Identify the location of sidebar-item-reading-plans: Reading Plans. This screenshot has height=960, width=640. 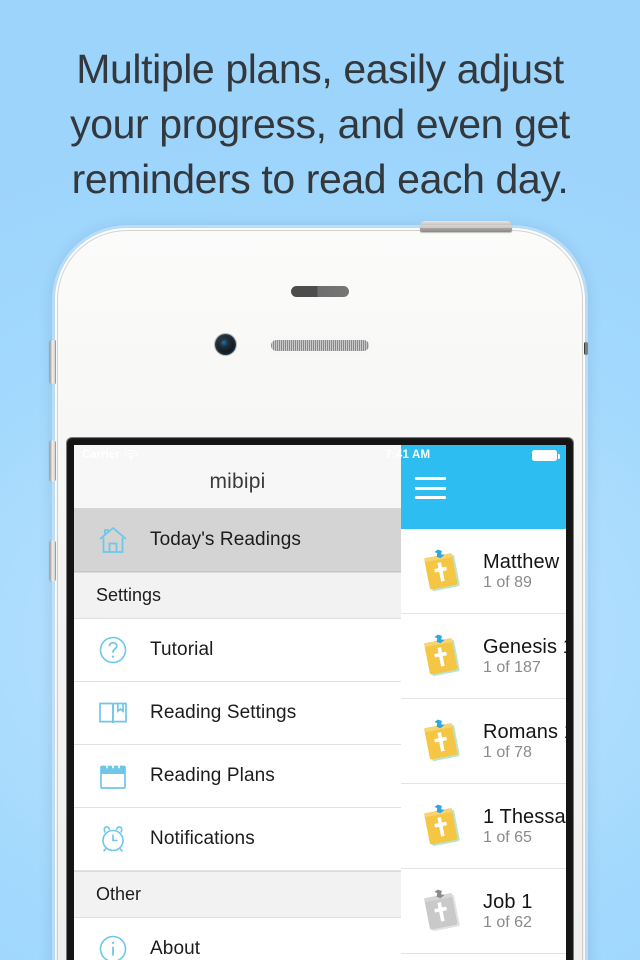
(237, 776).